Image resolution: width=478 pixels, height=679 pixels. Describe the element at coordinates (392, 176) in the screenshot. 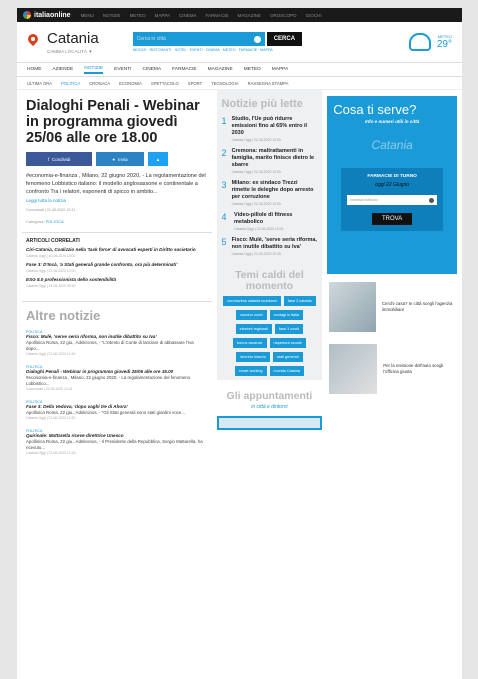

I see `pharmacy-title: FARMACIE DI TURNO` at that location.